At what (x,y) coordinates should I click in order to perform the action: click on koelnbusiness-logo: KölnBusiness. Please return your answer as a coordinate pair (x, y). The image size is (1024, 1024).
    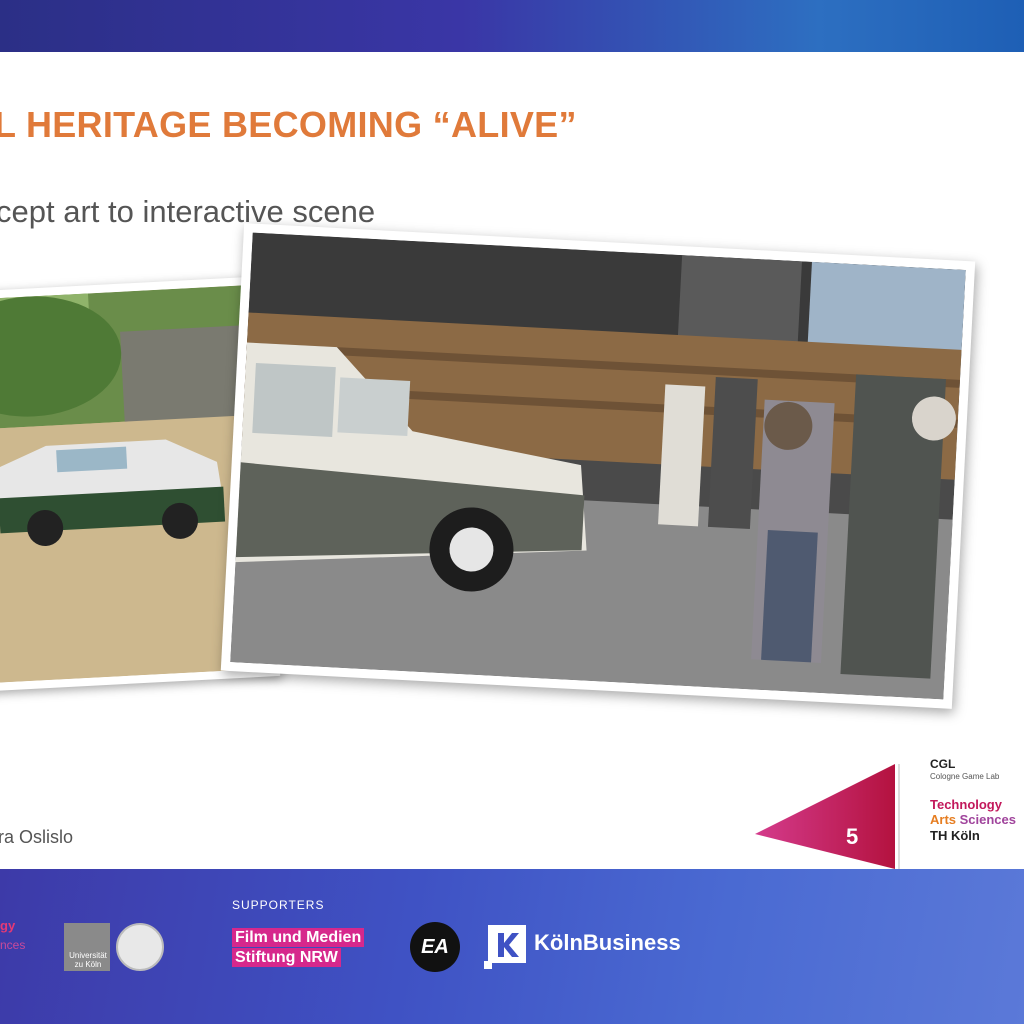
    Looking at the image, I should click on (607, 942).